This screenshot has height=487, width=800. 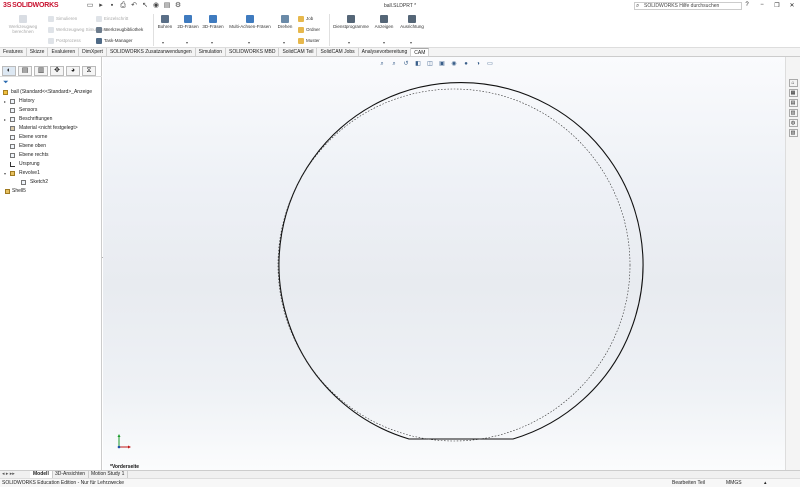 I want to click on tree-item-right-plane: Ebene rechts, so click(x=52, y=155).